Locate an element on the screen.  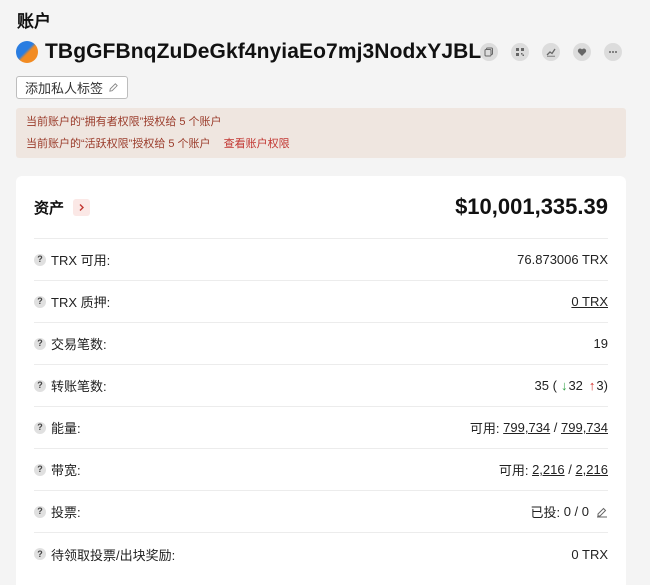
asset-row-trx-staked: ? TRX 质押: 0 TRX is located at coordinates (321, 302).